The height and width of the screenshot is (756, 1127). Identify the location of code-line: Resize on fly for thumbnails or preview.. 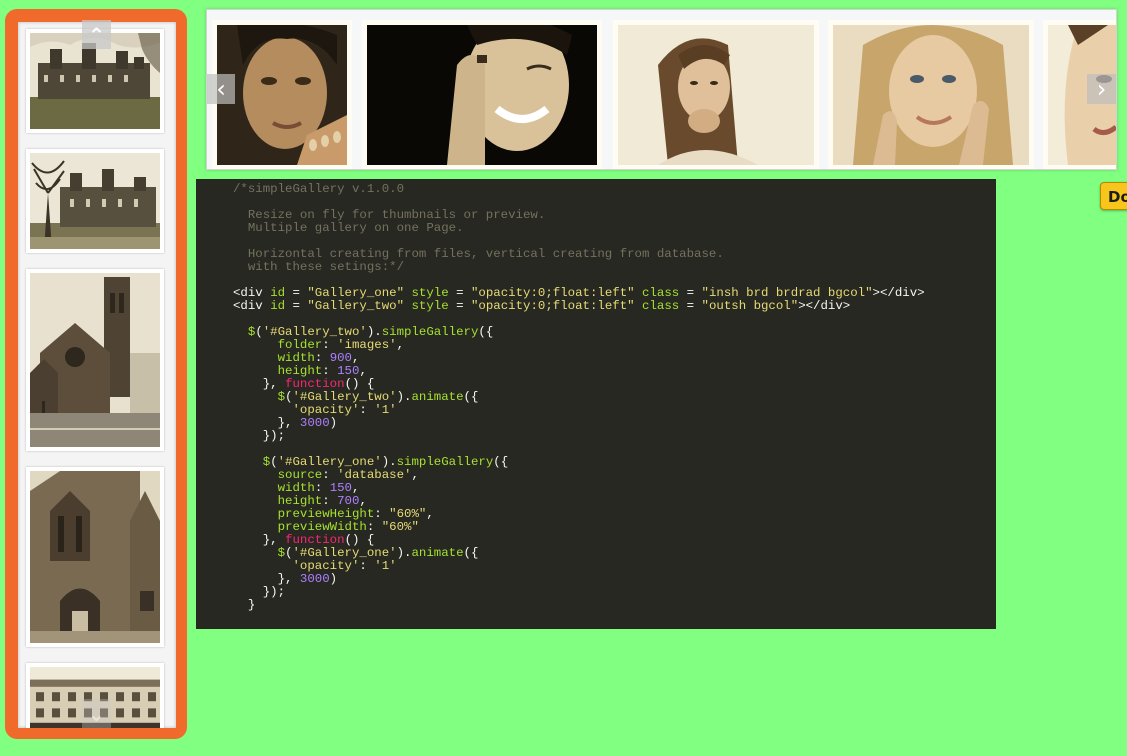
(389, 215).